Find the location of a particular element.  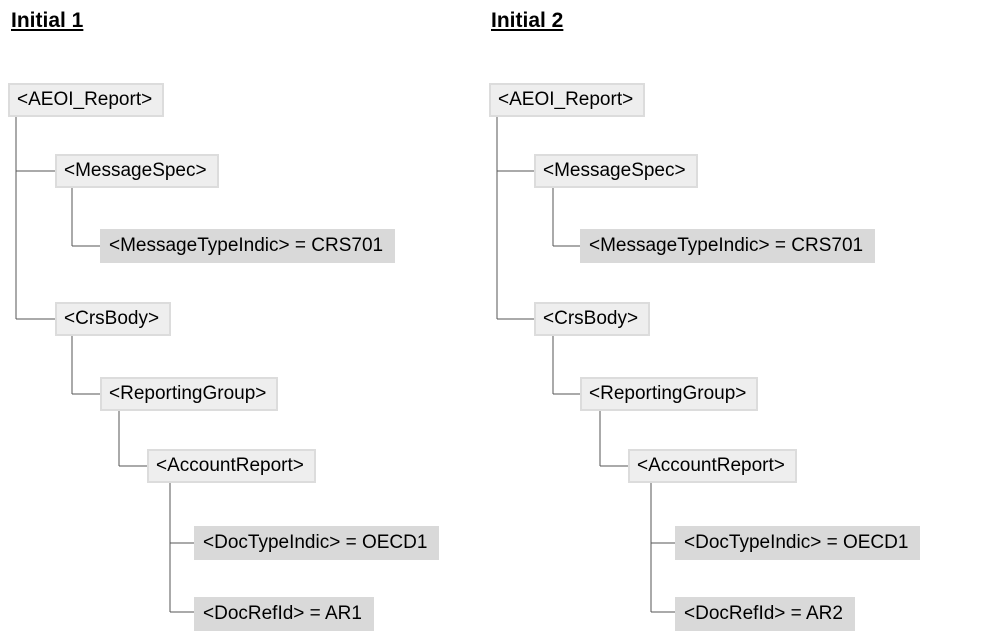

node-doc-ref-id: <DocRefId> = AR1 is located at coordinates (284, 614).